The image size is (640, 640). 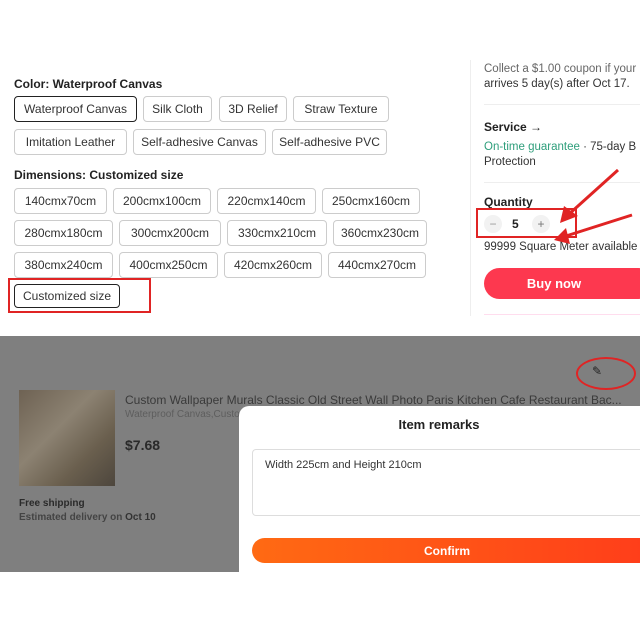 I want to click on dimension-option: 400cmx250cm, so click(x=168, y=265).